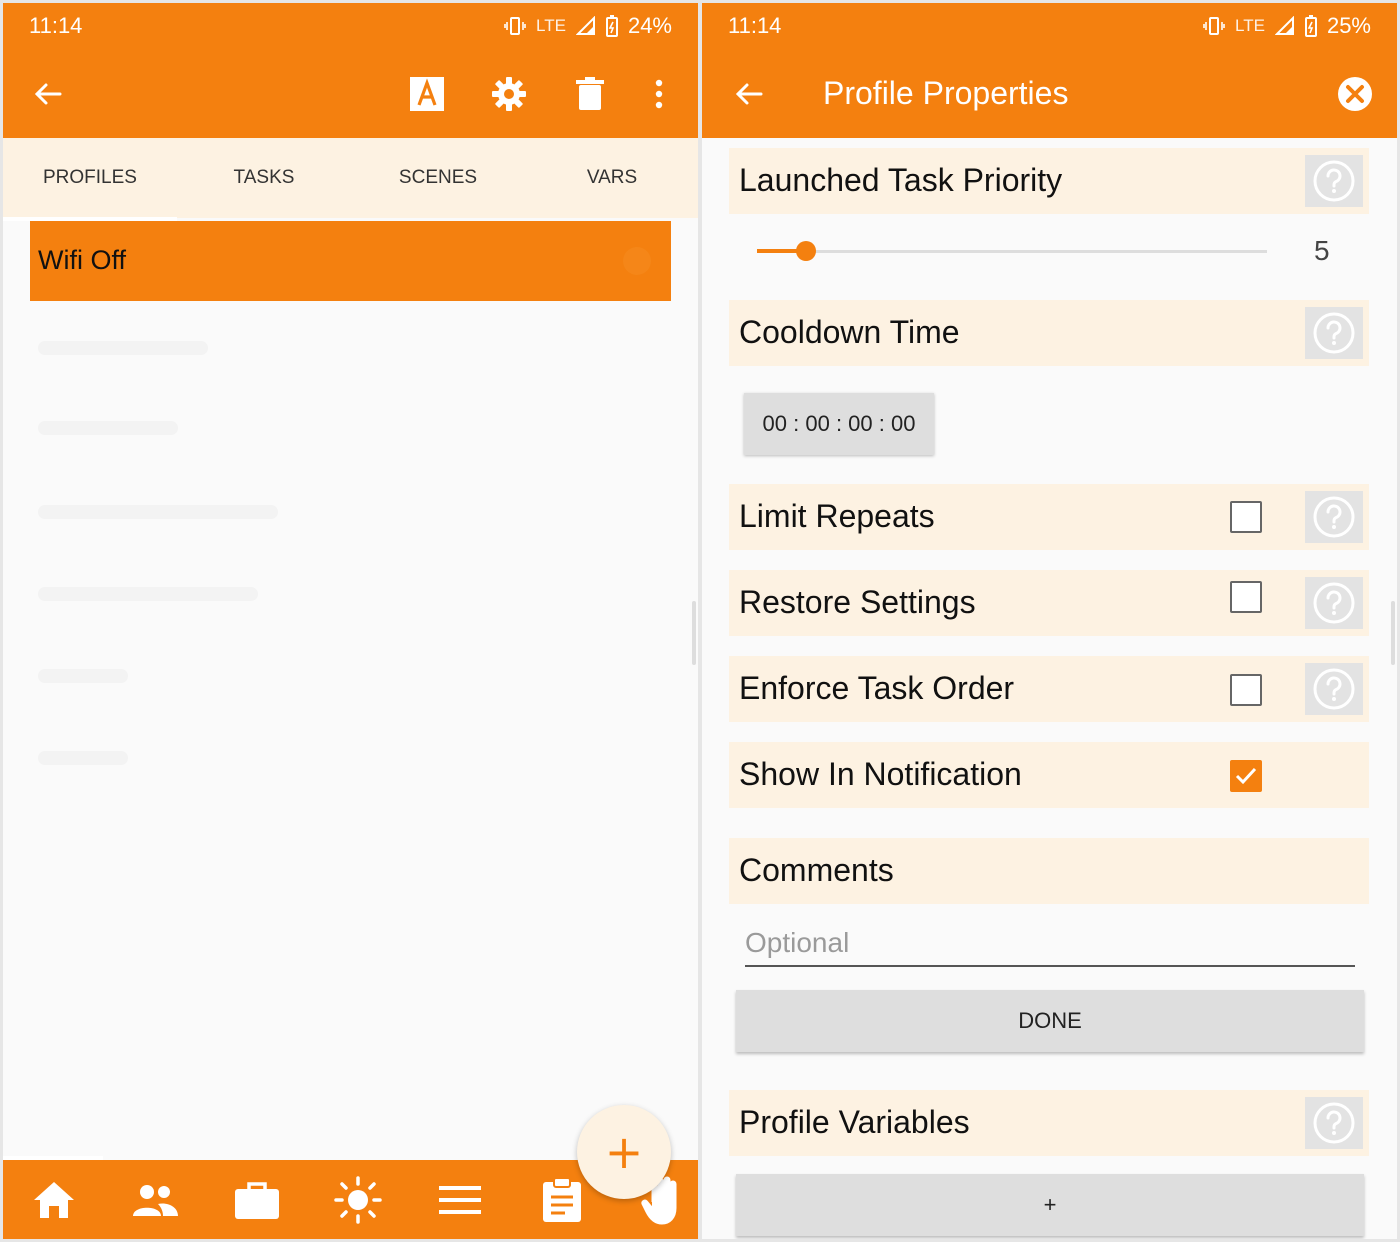 Image resolution: width=1400 pixels, height=1242 pixels. I want to click on home-icon, so click(54, 1200).